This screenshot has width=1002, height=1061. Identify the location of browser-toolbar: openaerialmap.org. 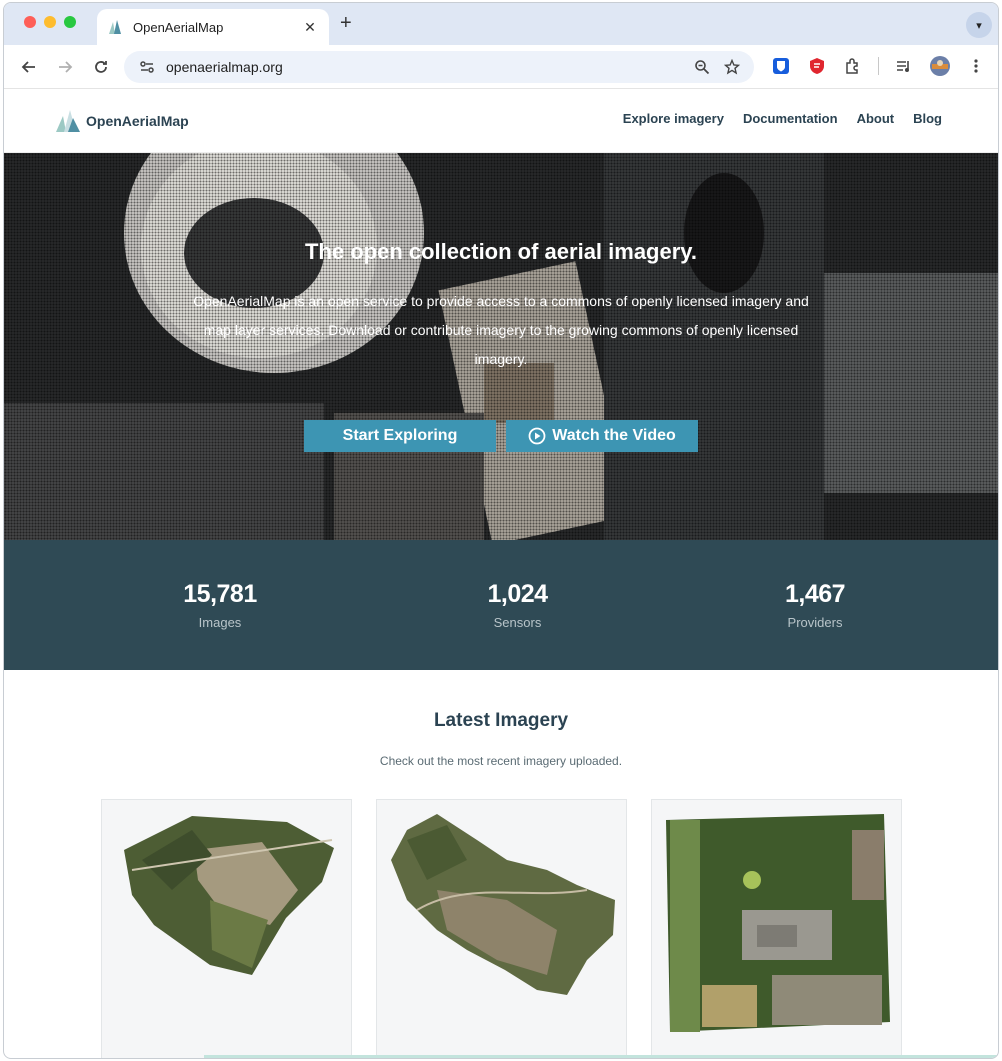
(501, 67).